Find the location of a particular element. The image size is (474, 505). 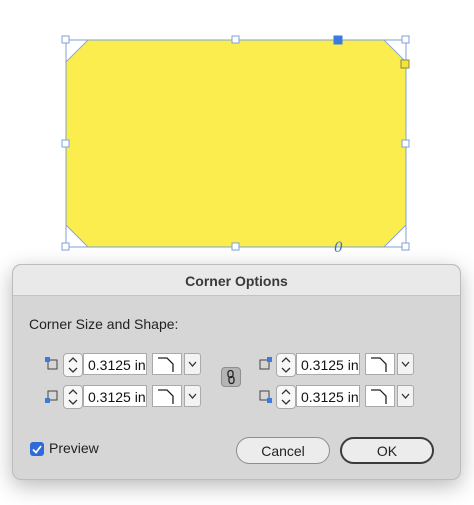

bottom-right-shape-select is located at coordinates (380, 396).